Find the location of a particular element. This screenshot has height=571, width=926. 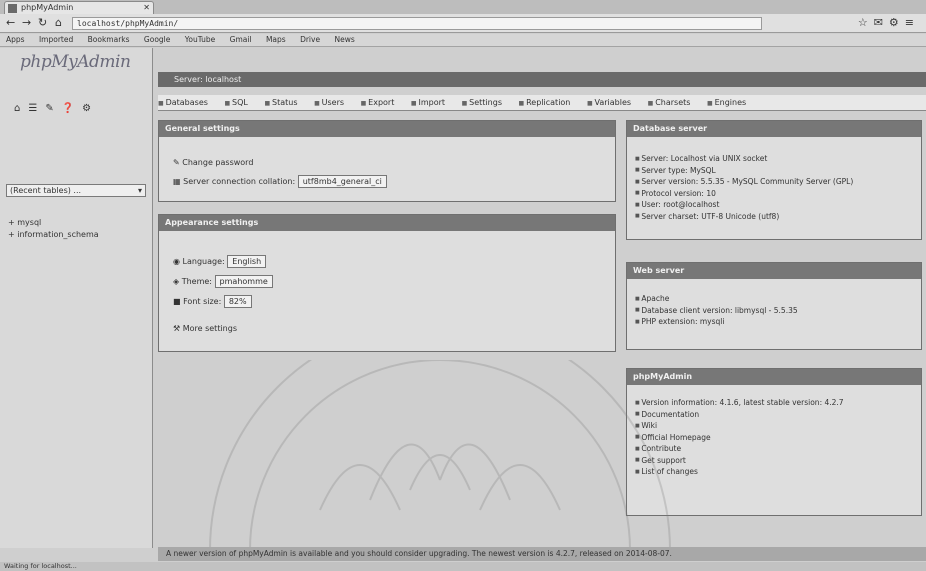

back-icon: ← is located at coordinates (10, 23).